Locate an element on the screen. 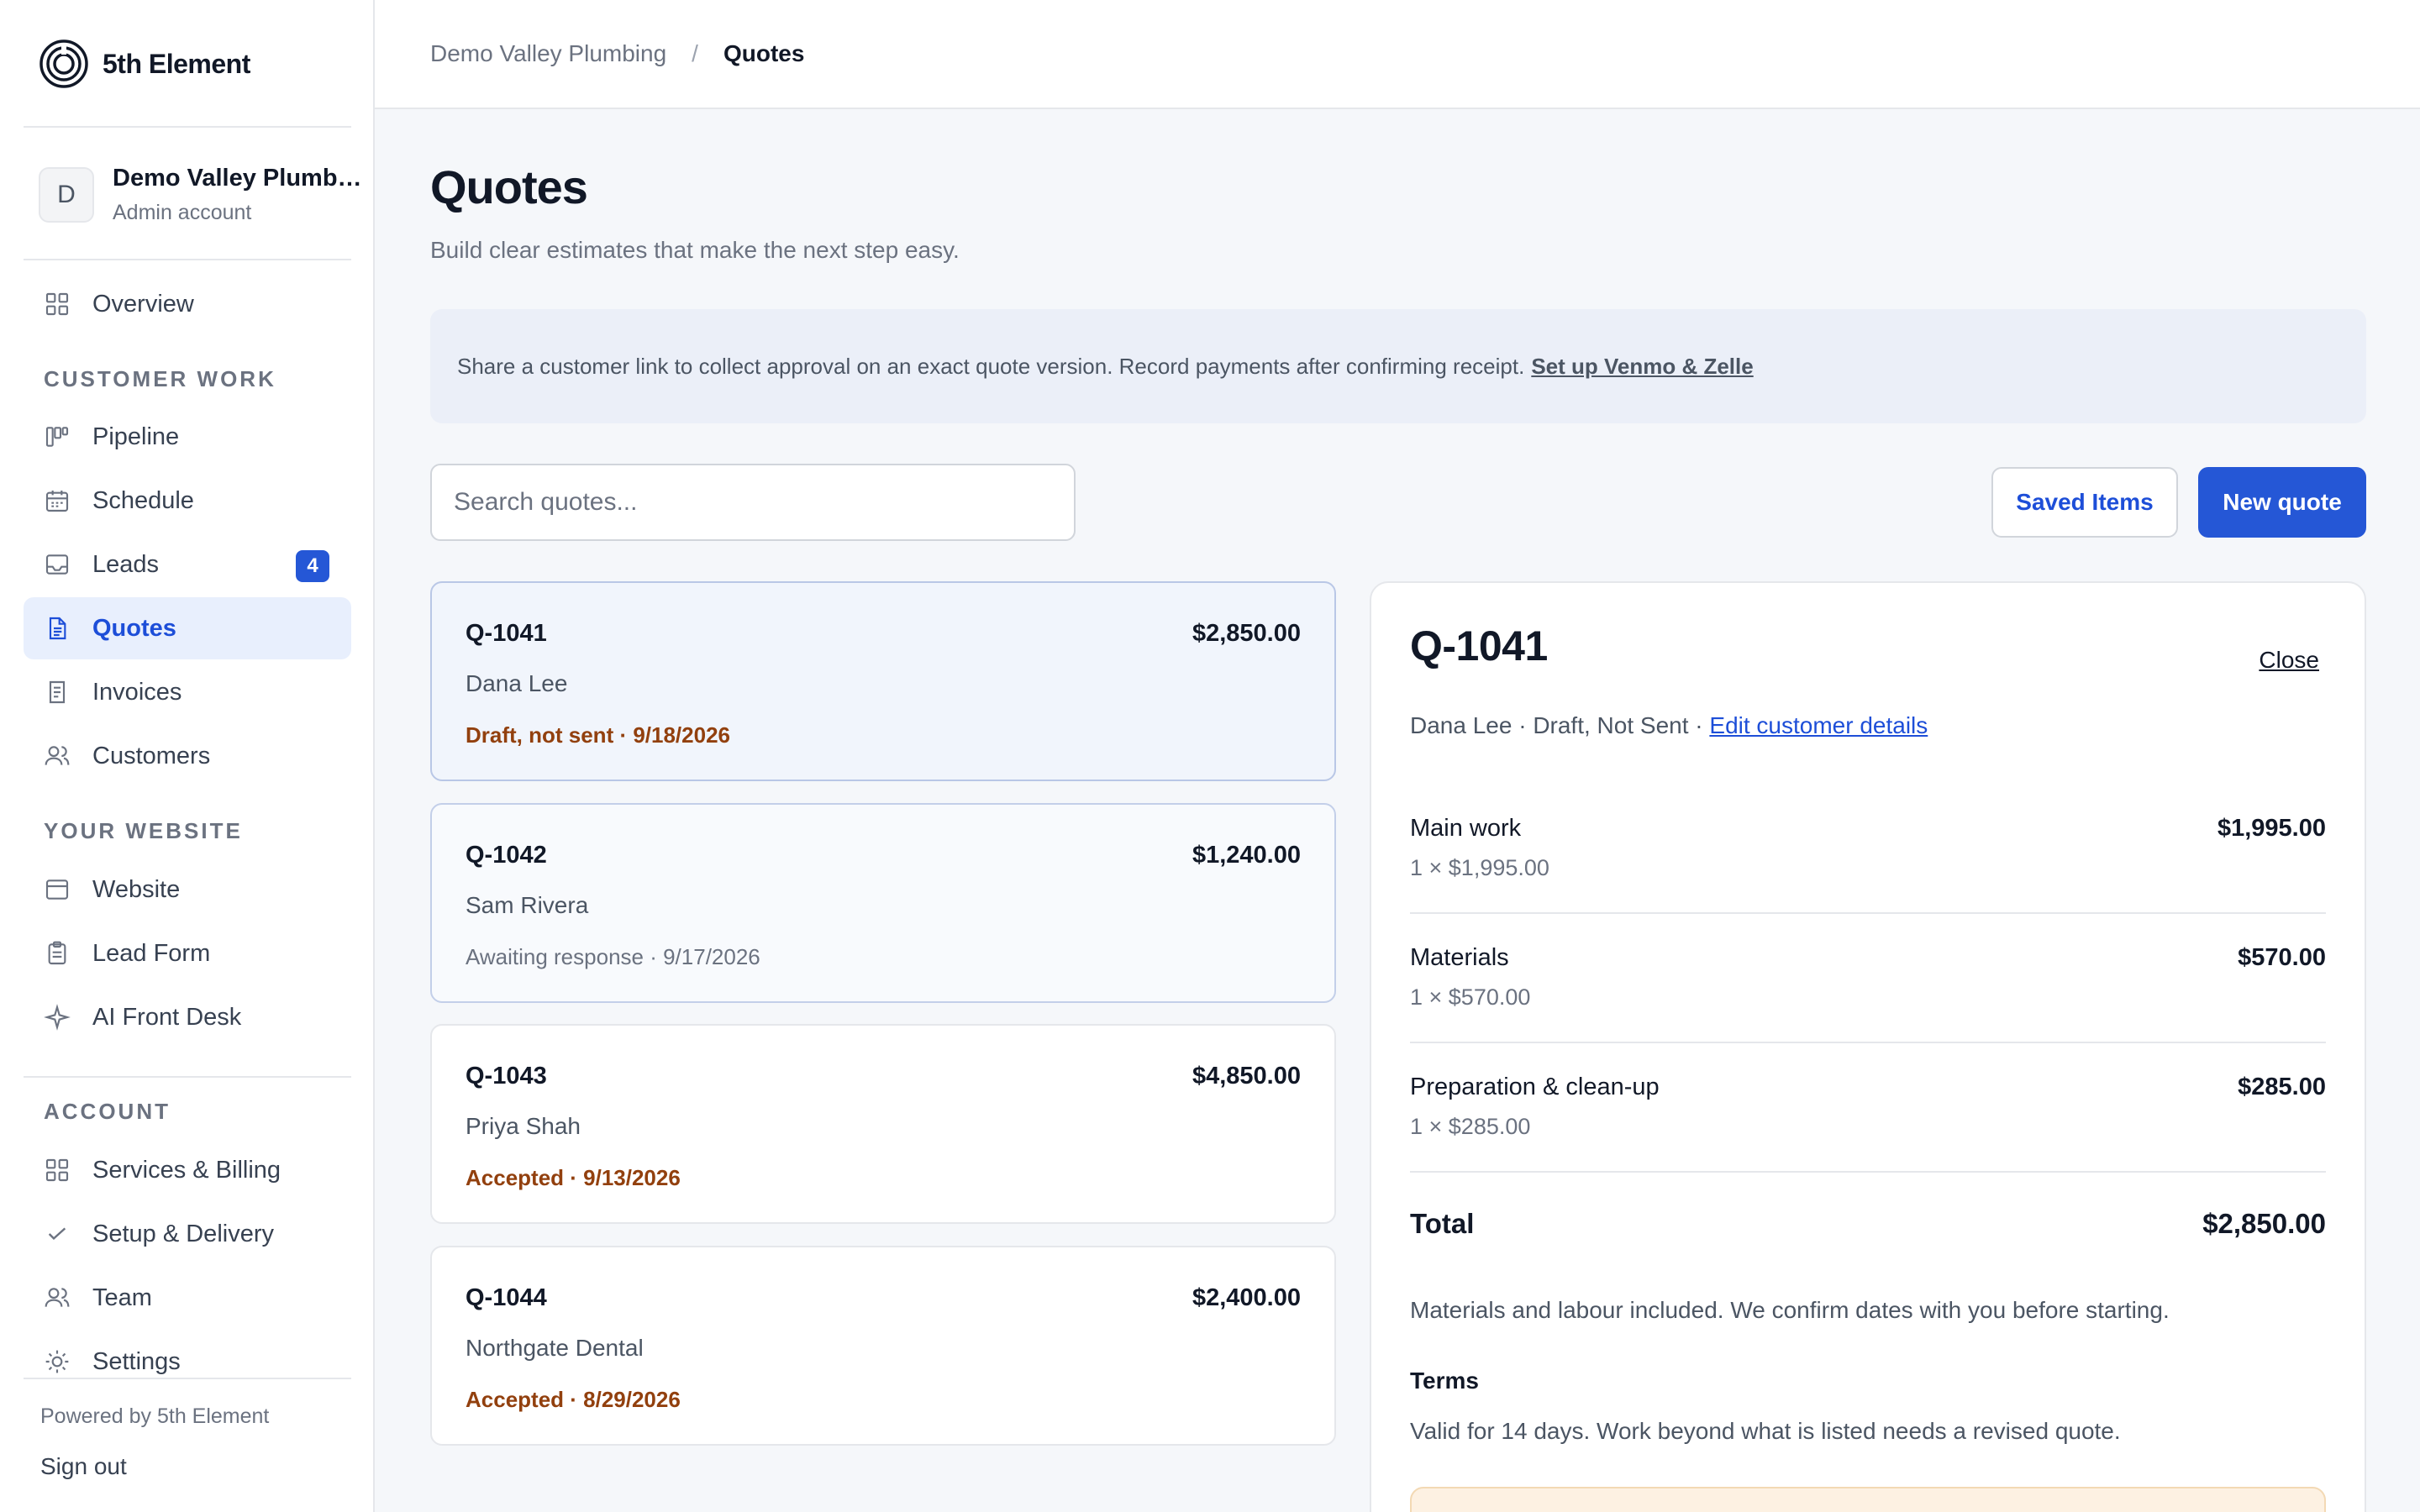 This screenshot has width=2420, height=1512. total-amount: $2,850.00 is located at coordinates (2264, 1223).